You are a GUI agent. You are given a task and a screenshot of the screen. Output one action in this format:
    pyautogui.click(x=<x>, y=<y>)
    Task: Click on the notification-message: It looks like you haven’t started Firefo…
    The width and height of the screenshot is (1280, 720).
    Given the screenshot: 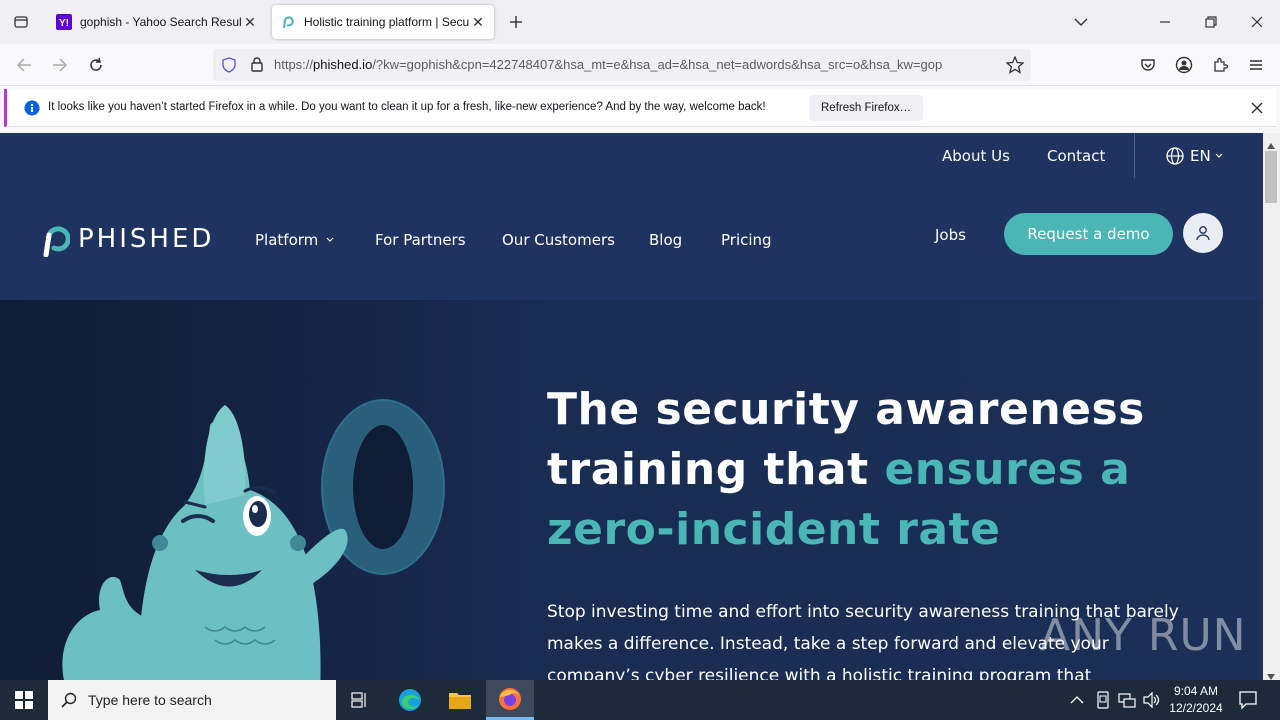 What is the action you would take?
    pyautogui.click(x=407, y=107)
    